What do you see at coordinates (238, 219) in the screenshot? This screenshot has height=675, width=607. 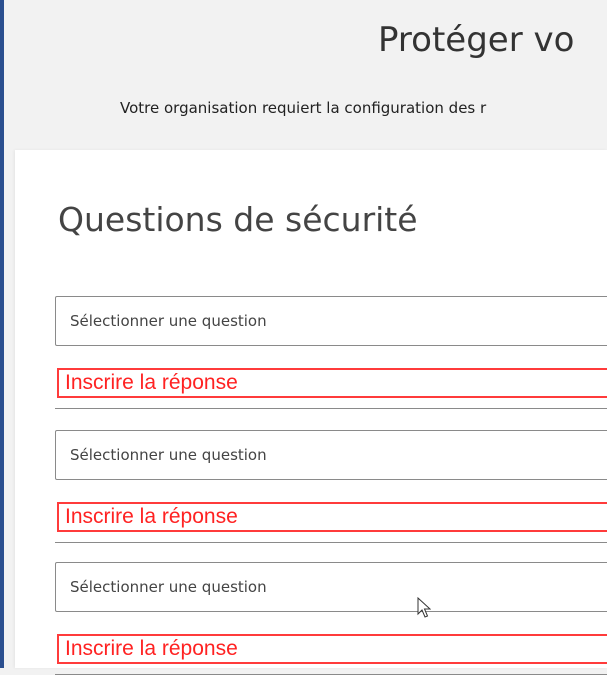 I see `section-title: Questions de sécurité` at bounding box center [238, 219].